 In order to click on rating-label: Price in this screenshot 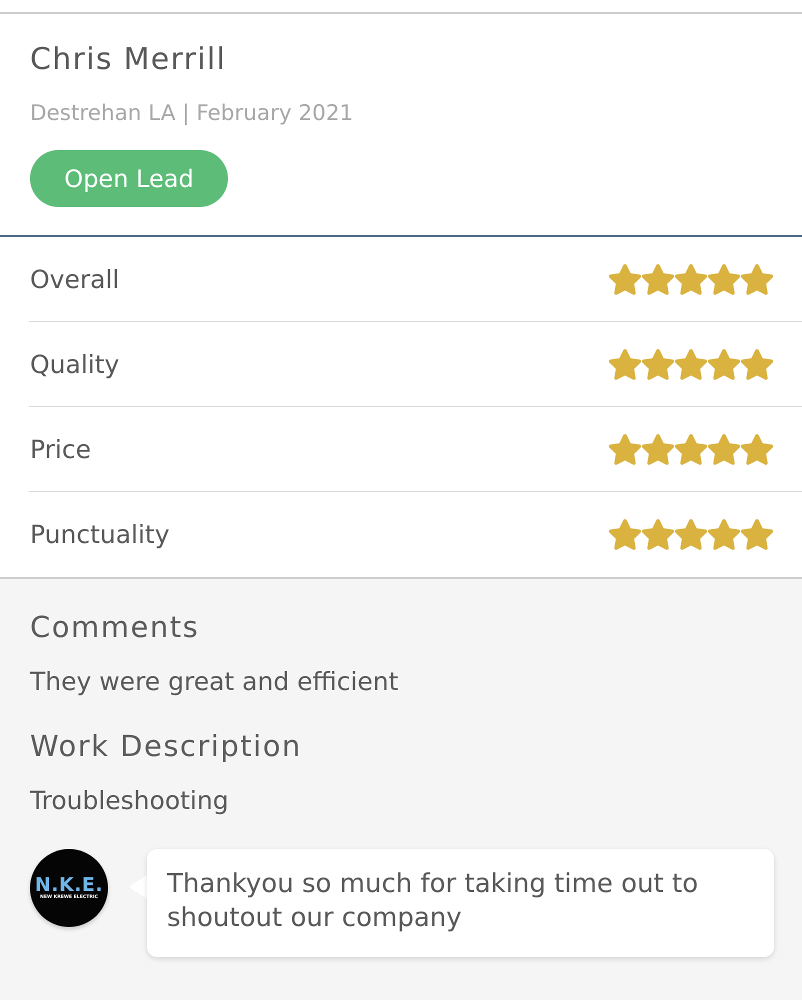, I will do `click(60, 449)`.